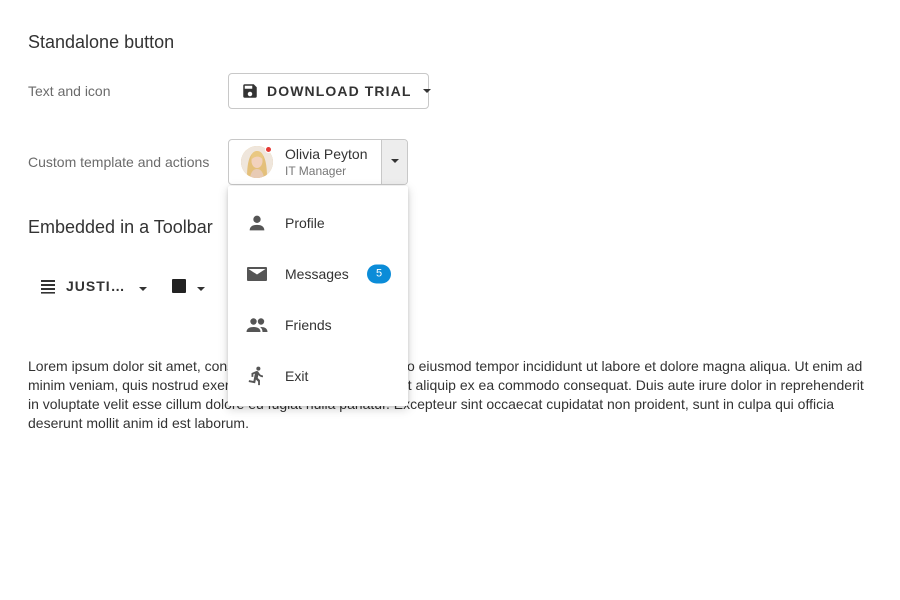  Describe the element at coordinates (297, 375) in the screenshot. I see `menu-item-label: Exit` at that location.